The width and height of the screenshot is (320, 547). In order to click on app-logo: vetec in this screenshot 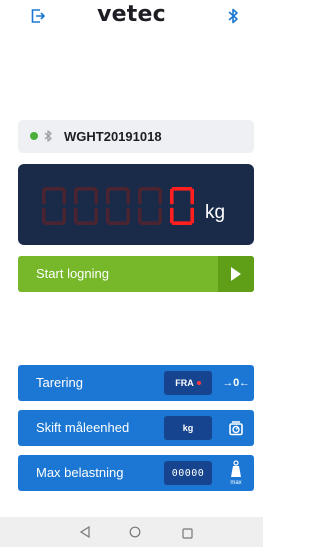, I will do `click(131, 14)`.